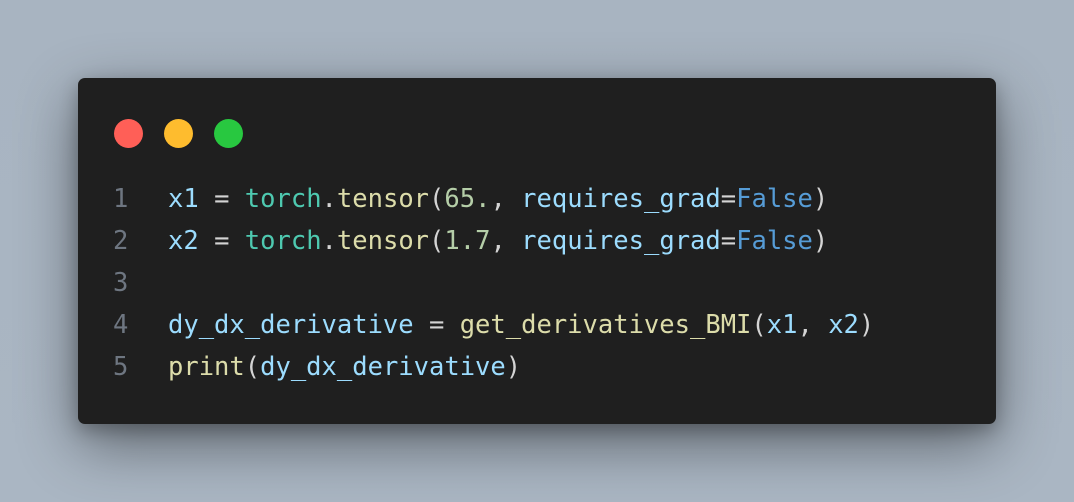  Describe the element at coordinates (121, 325) in the screenshot. I see `line-number: 4` at that location.